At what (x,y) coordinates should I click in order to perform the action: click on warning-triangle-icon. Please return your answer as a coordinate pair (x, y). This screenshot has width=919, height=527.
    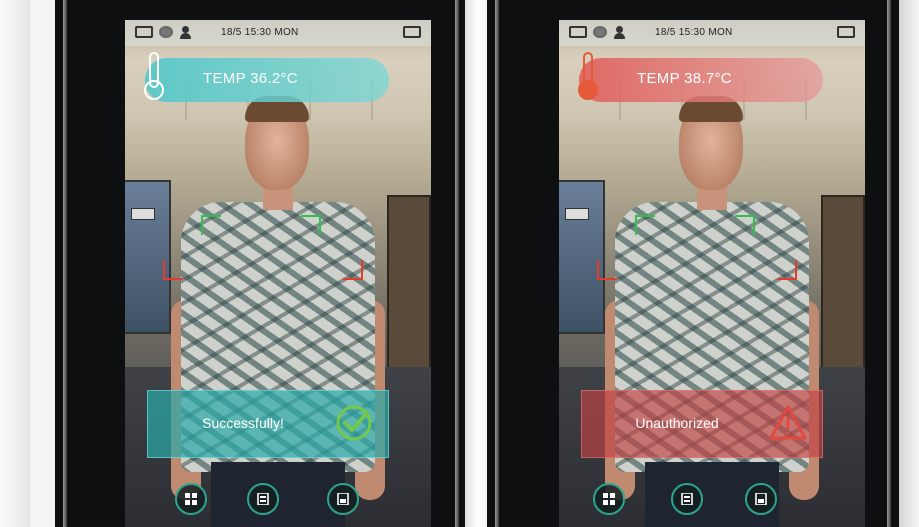
    Looking at the image, I should click on (788, 422).